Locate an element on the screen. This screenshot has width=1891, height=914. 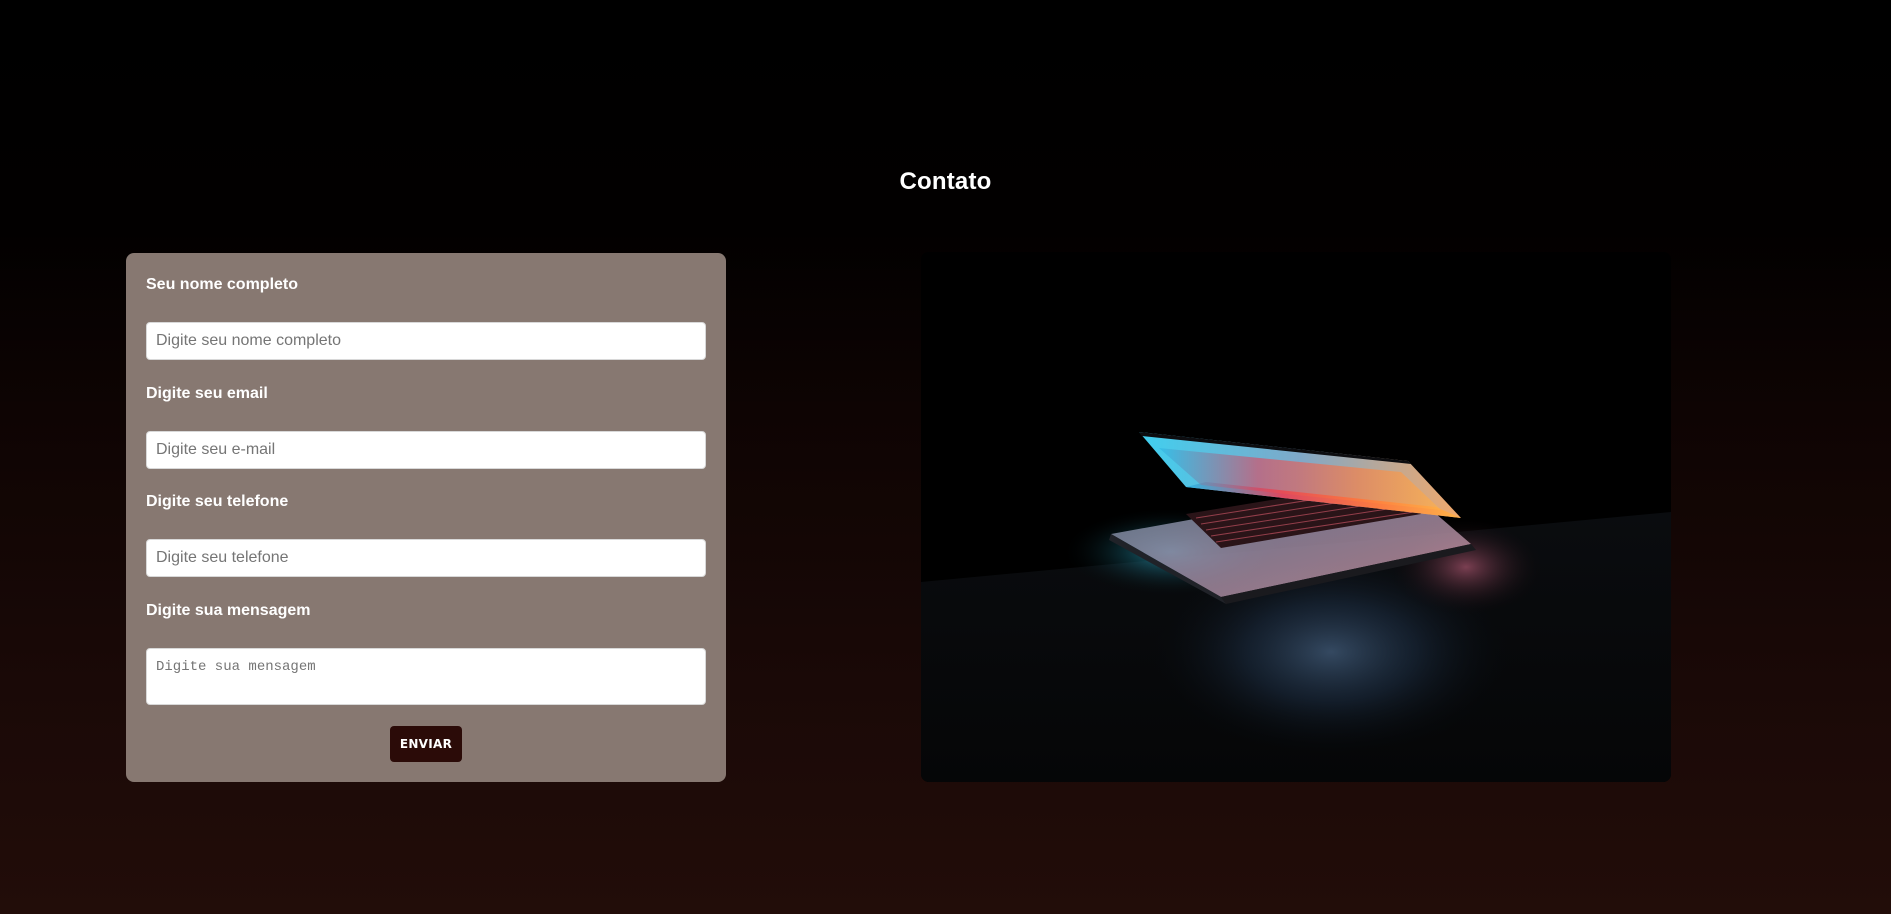
name-input is located at coordinates (426, 341).